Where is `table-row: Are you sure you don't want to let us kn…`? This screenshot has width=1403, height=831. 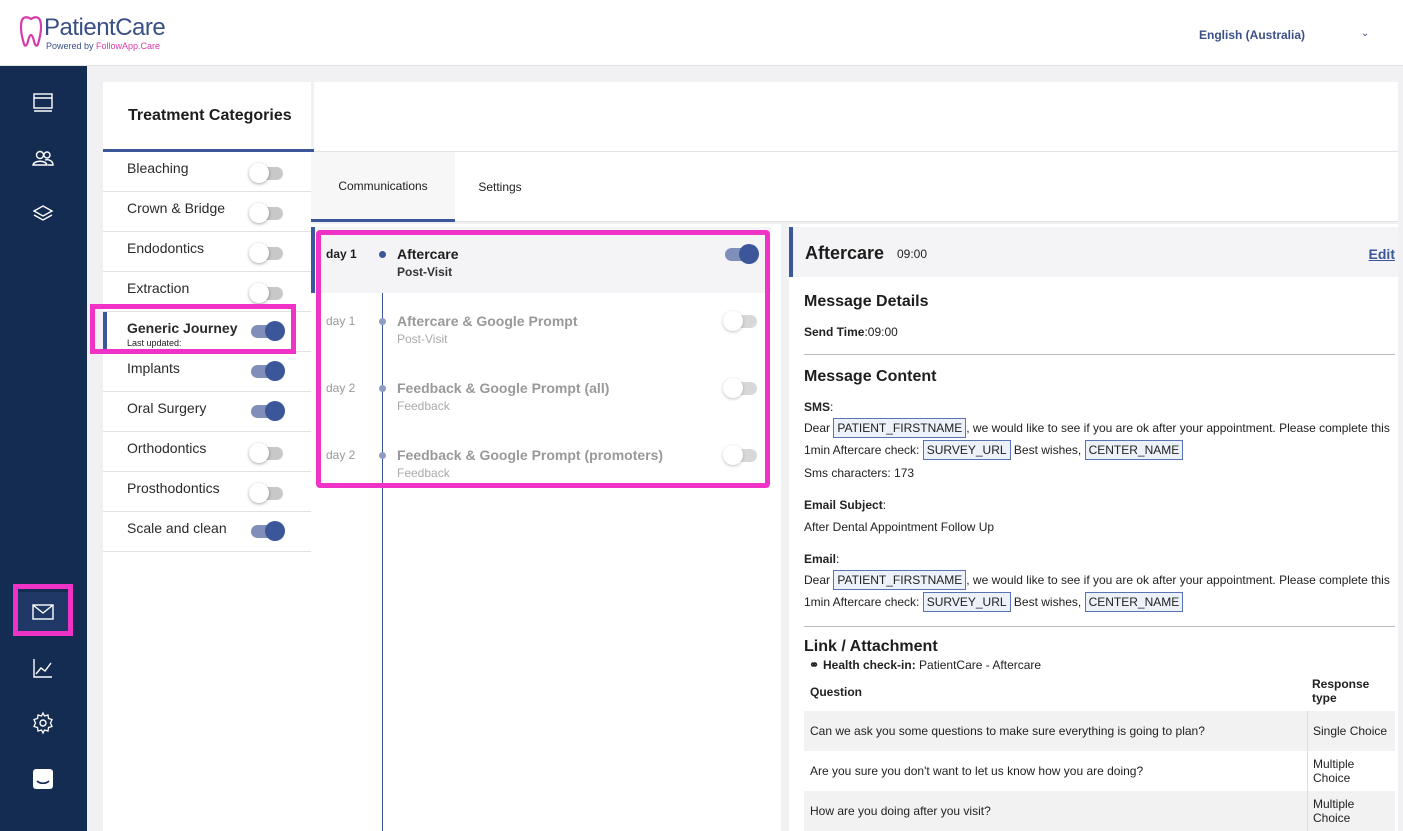
table-row: Are you sure you don't want to let us kn… is located at coordinates (1099, 771).